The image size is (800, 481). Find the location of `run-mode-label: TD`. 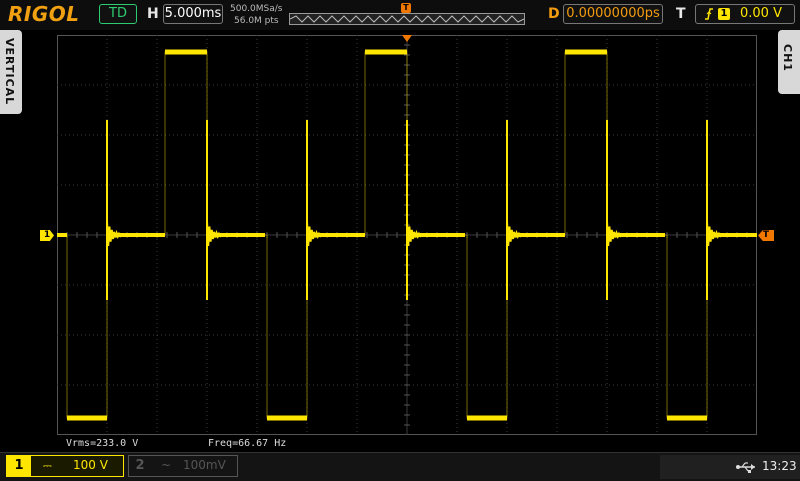

run-mode-label: TD is located at coordinates (118, 13).